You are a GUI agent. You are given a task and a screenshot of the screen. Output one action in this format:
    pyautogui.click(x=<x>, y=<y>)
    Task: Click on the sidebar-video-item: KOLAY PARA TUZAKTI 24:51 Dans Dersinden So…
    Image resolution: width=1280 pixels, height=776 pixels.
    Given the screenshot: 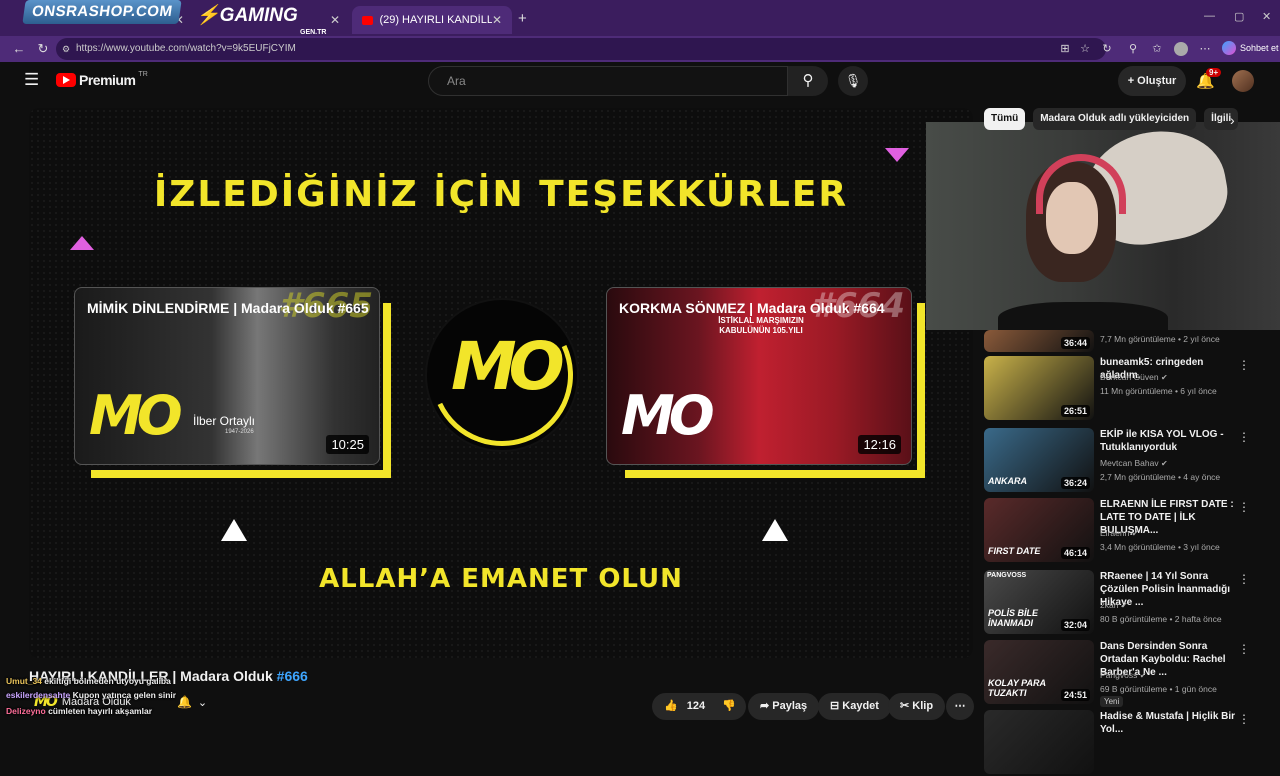 What is the action you would take?
    pyautogui.click(x=1124, y=673)
    